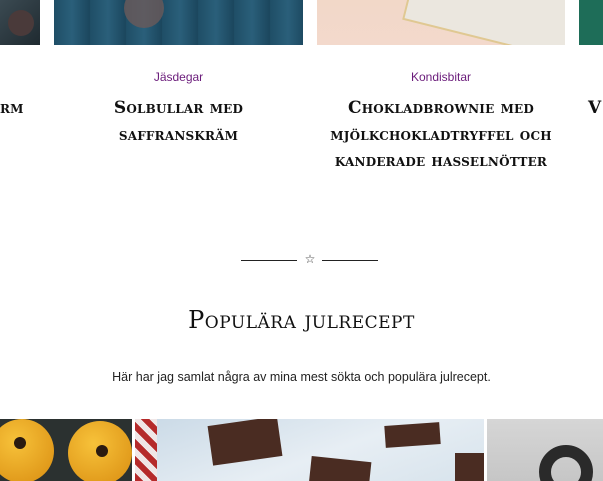 This screenshot has height=481, width=603. Describe the element at coordinates (309, 450) in the screenshot. I see `recipe-image-brownie` at that location.